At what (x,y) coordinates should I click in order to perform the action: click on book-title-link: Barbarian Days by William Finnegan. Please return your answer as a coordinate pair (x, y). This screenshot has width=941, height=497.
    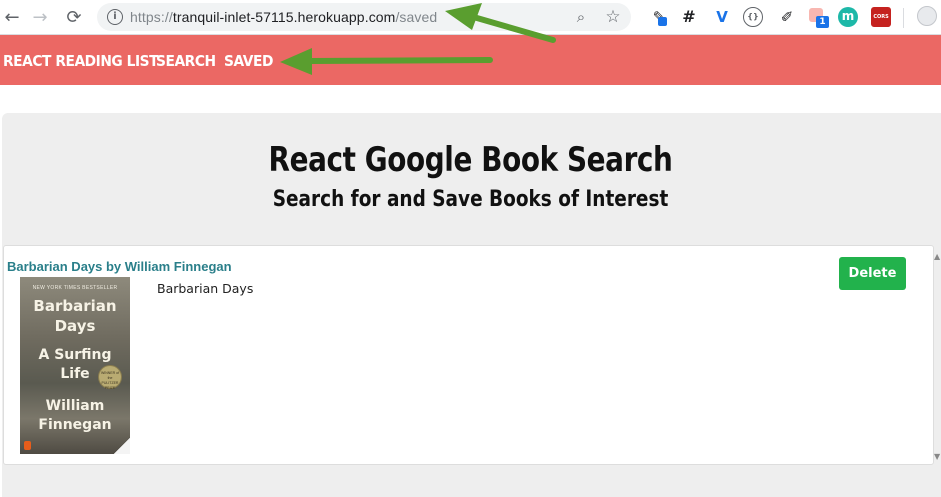
    Looking at the image, I should click on (119, 266).